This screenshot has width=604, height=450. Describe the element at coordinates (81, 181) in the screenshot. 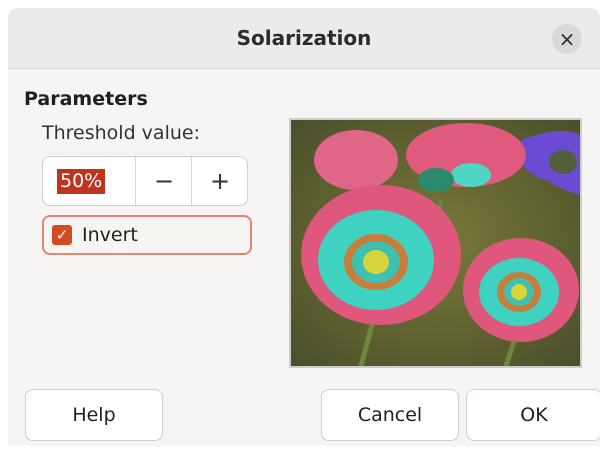

I see `threshold-value-input: 50%` at that location.